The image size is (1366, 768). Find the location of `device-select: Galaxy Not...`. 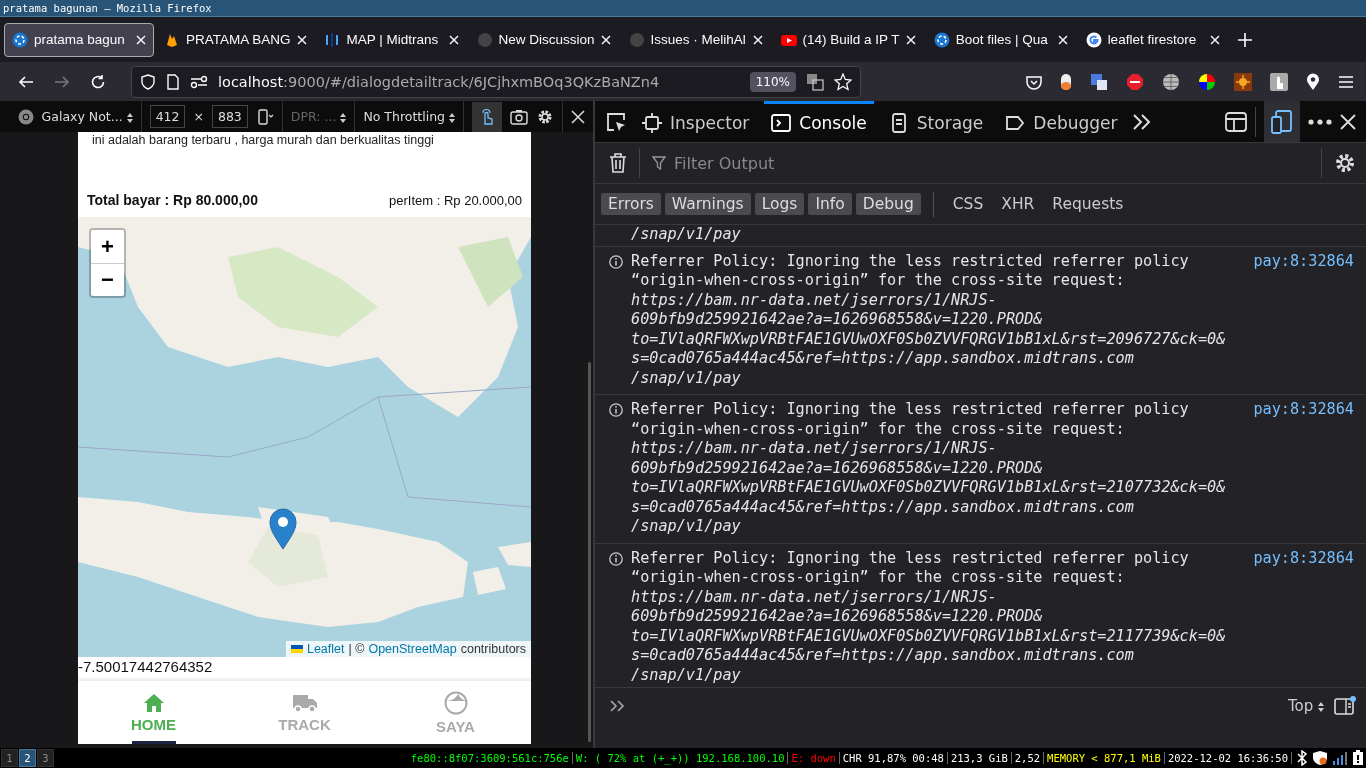

device-select: Galaxy Not... is located at coordinates (87, 116).